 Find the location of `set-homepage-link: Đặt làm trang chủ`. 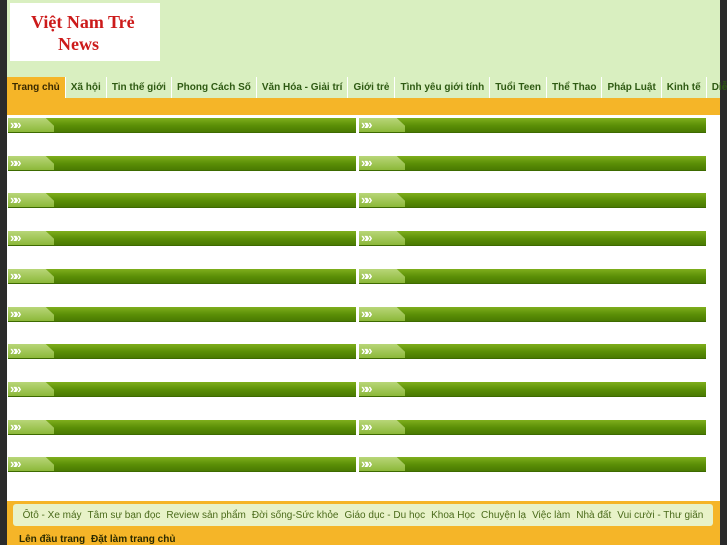

set-homepage-link: Đặt làm trang chủ is located at coordinates (133, 539).